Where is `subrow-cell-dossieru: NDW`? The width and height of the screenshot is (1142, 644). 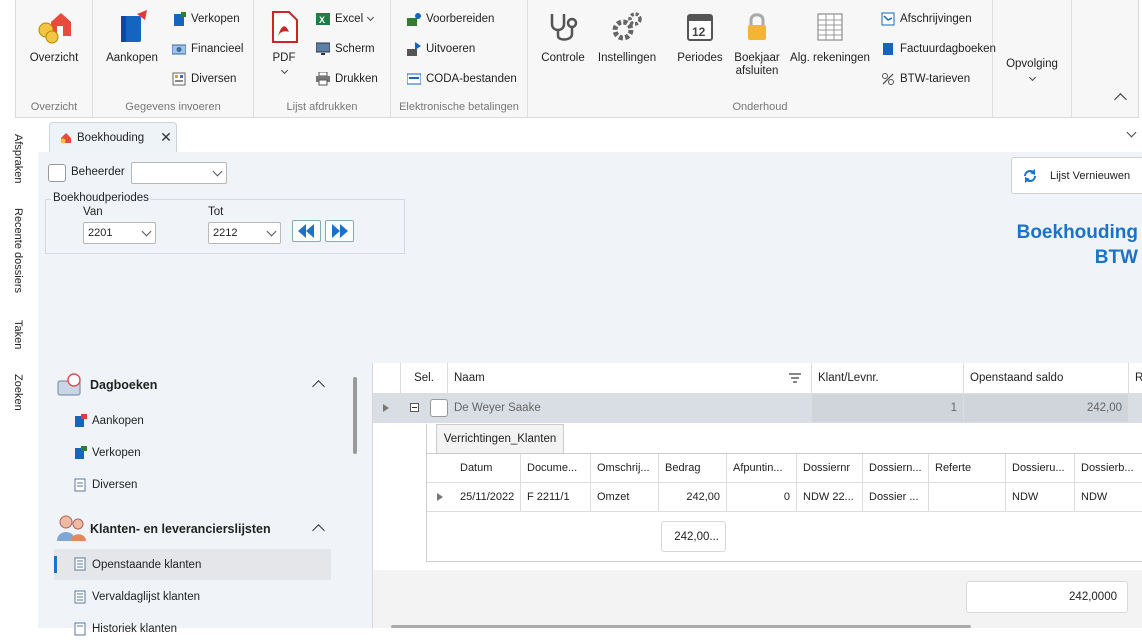
subrow-cell-dossieru: NDW is located at coordinates (1040, 497).